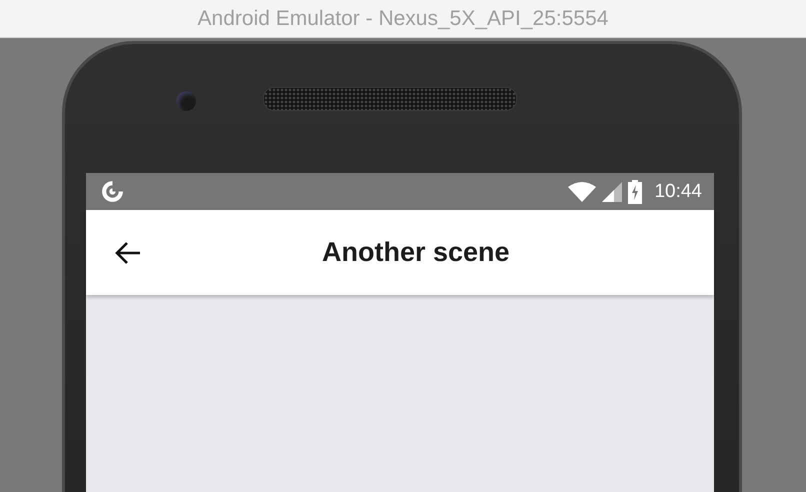 The image size is (806, 492). I want to click on window-title: Android Emulator - Nexus_5X_API_25:5554, so click(403, 18).